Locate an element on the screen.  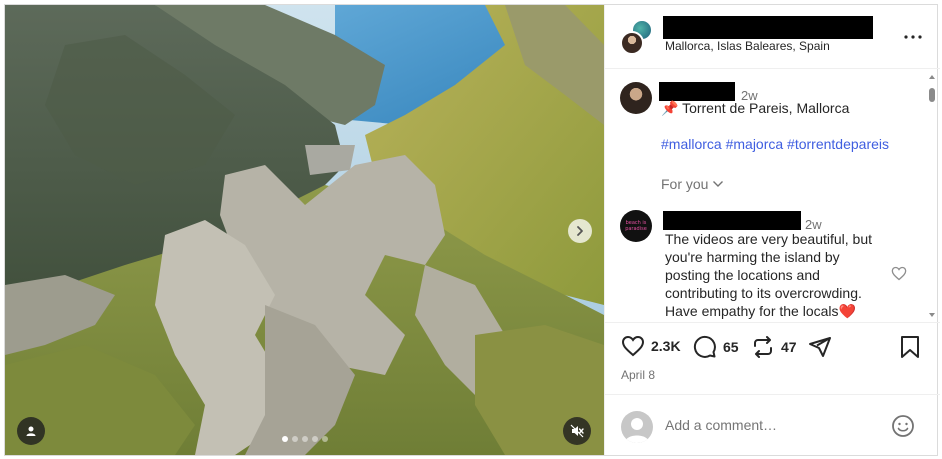
comment-button: 65 is located at coordinates (716, 347).